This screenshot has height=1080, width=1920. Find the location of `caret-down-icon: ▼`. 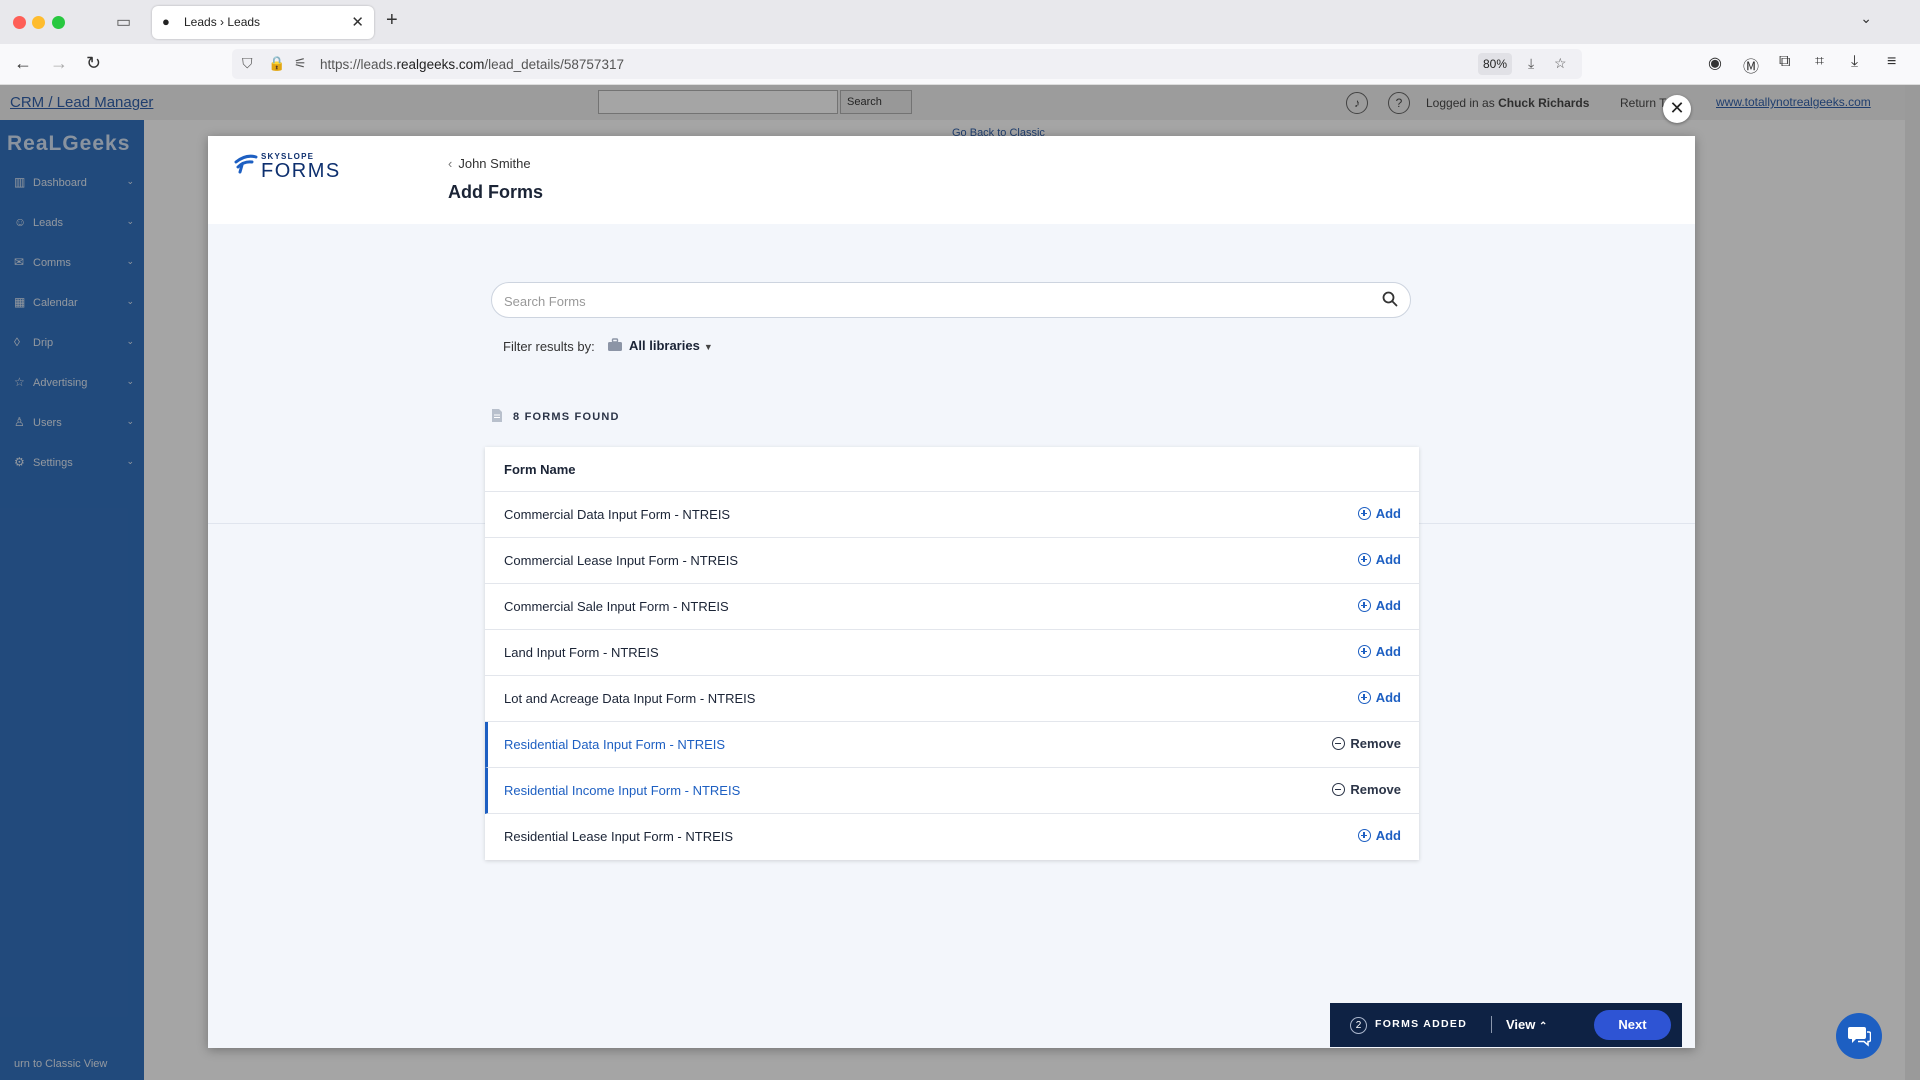

caret-down-icon: ▼ is located at coordinates (708, 347).